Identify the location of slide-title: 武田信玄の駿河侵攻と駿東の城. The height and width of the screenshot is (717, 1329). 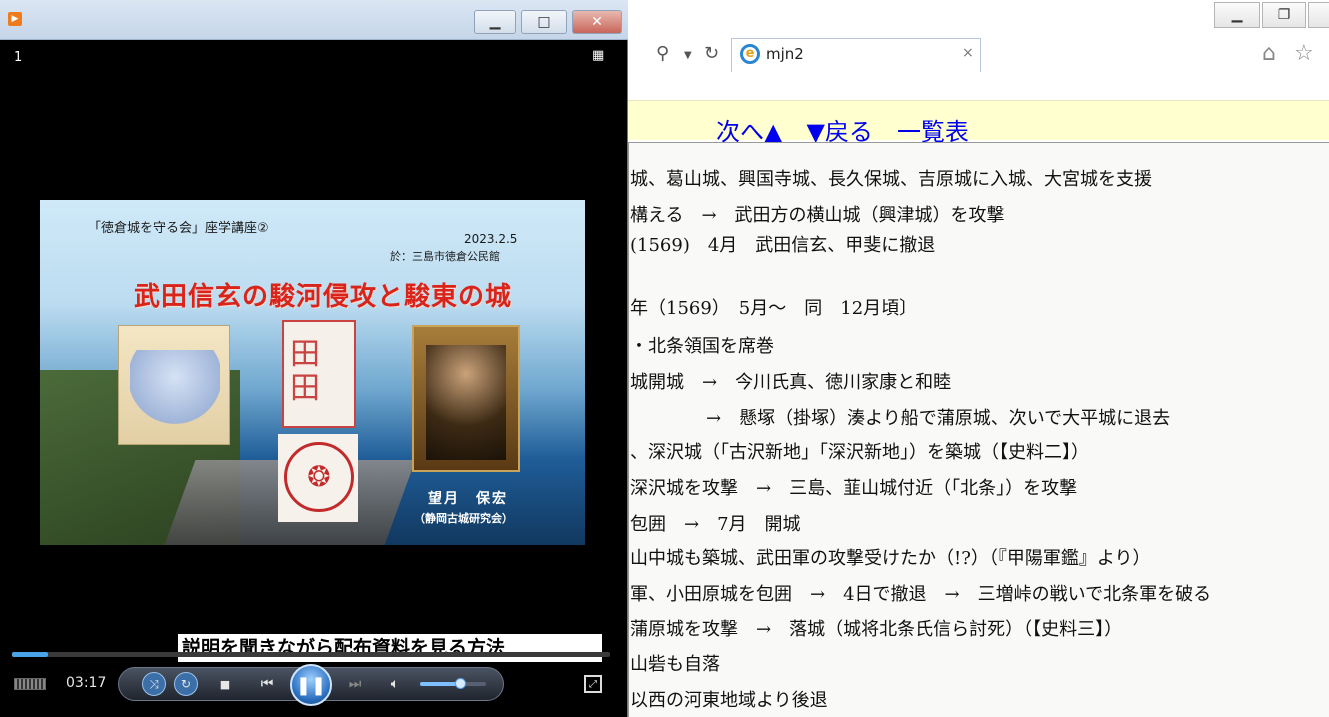
(323, 297).